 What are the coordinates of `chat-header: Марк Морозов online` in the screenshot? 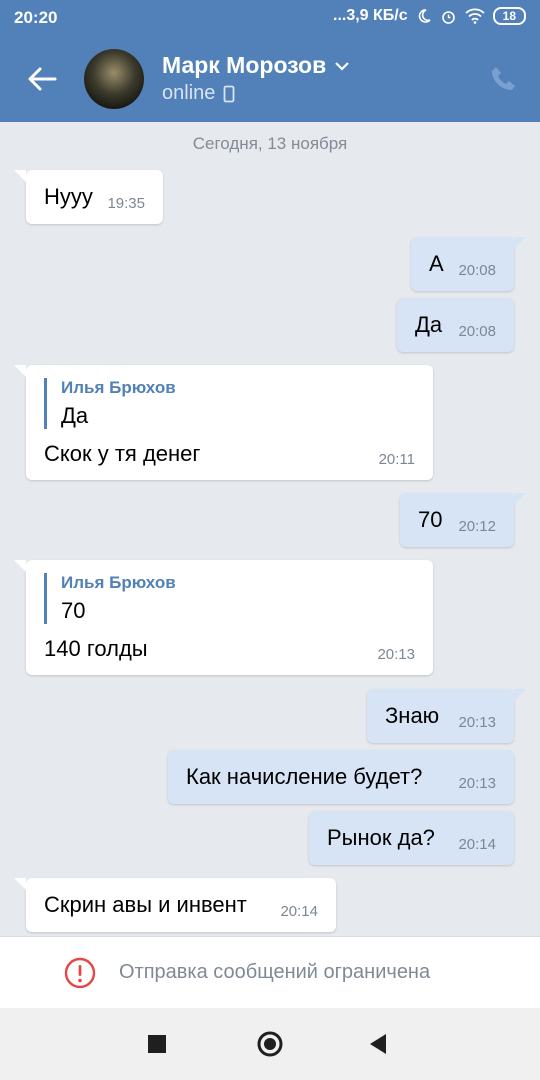 It's located at (270, 79).